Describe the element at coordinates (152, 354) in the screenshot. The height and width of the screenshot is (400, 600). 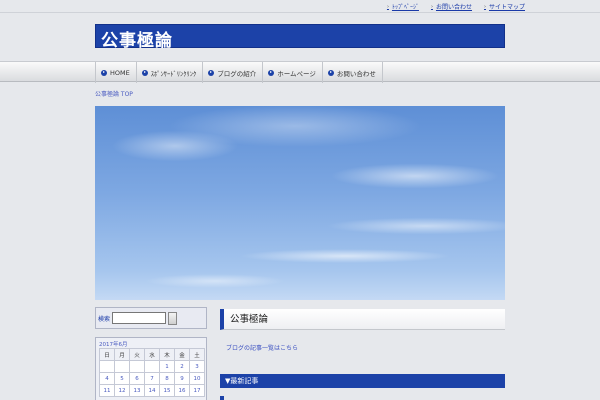
I see `weekday: 水` at that location.